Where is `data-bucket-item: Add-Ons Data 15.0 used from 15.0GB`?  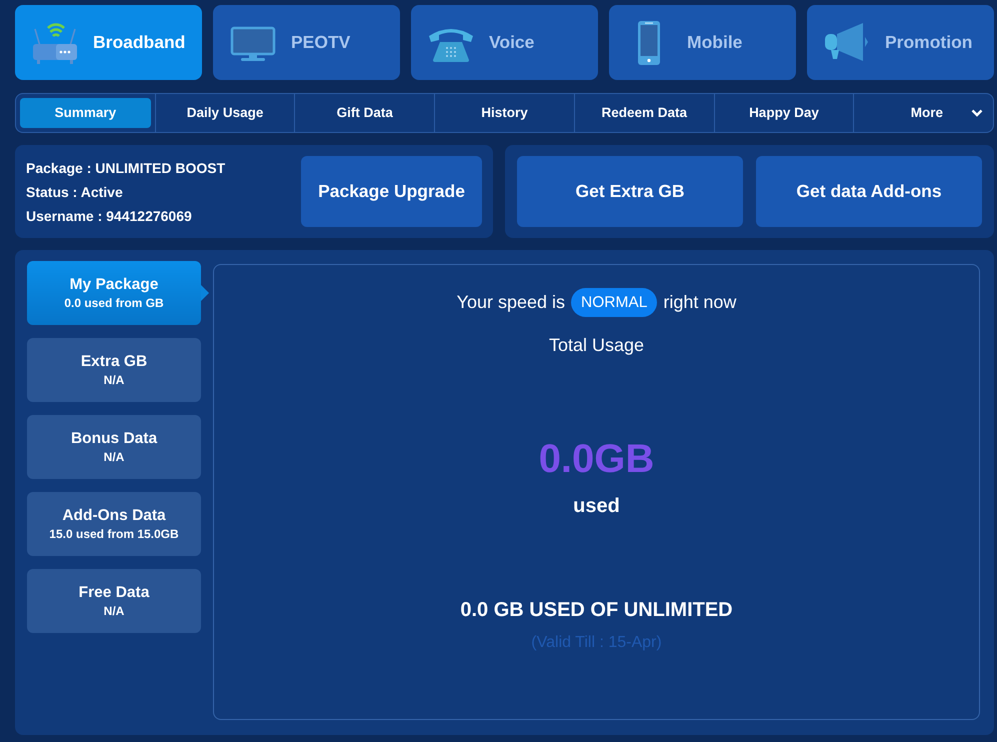 data-bucket-item: Add-Ons Data 15.0 used from 15.0GB is located at coordinates (114, 524).